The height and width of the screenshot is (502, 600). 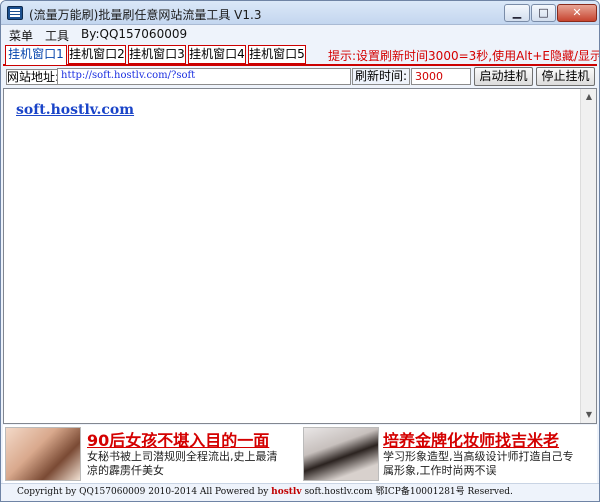 I want to click on stop-button: 停止挂机, so click(x=565, y=76).